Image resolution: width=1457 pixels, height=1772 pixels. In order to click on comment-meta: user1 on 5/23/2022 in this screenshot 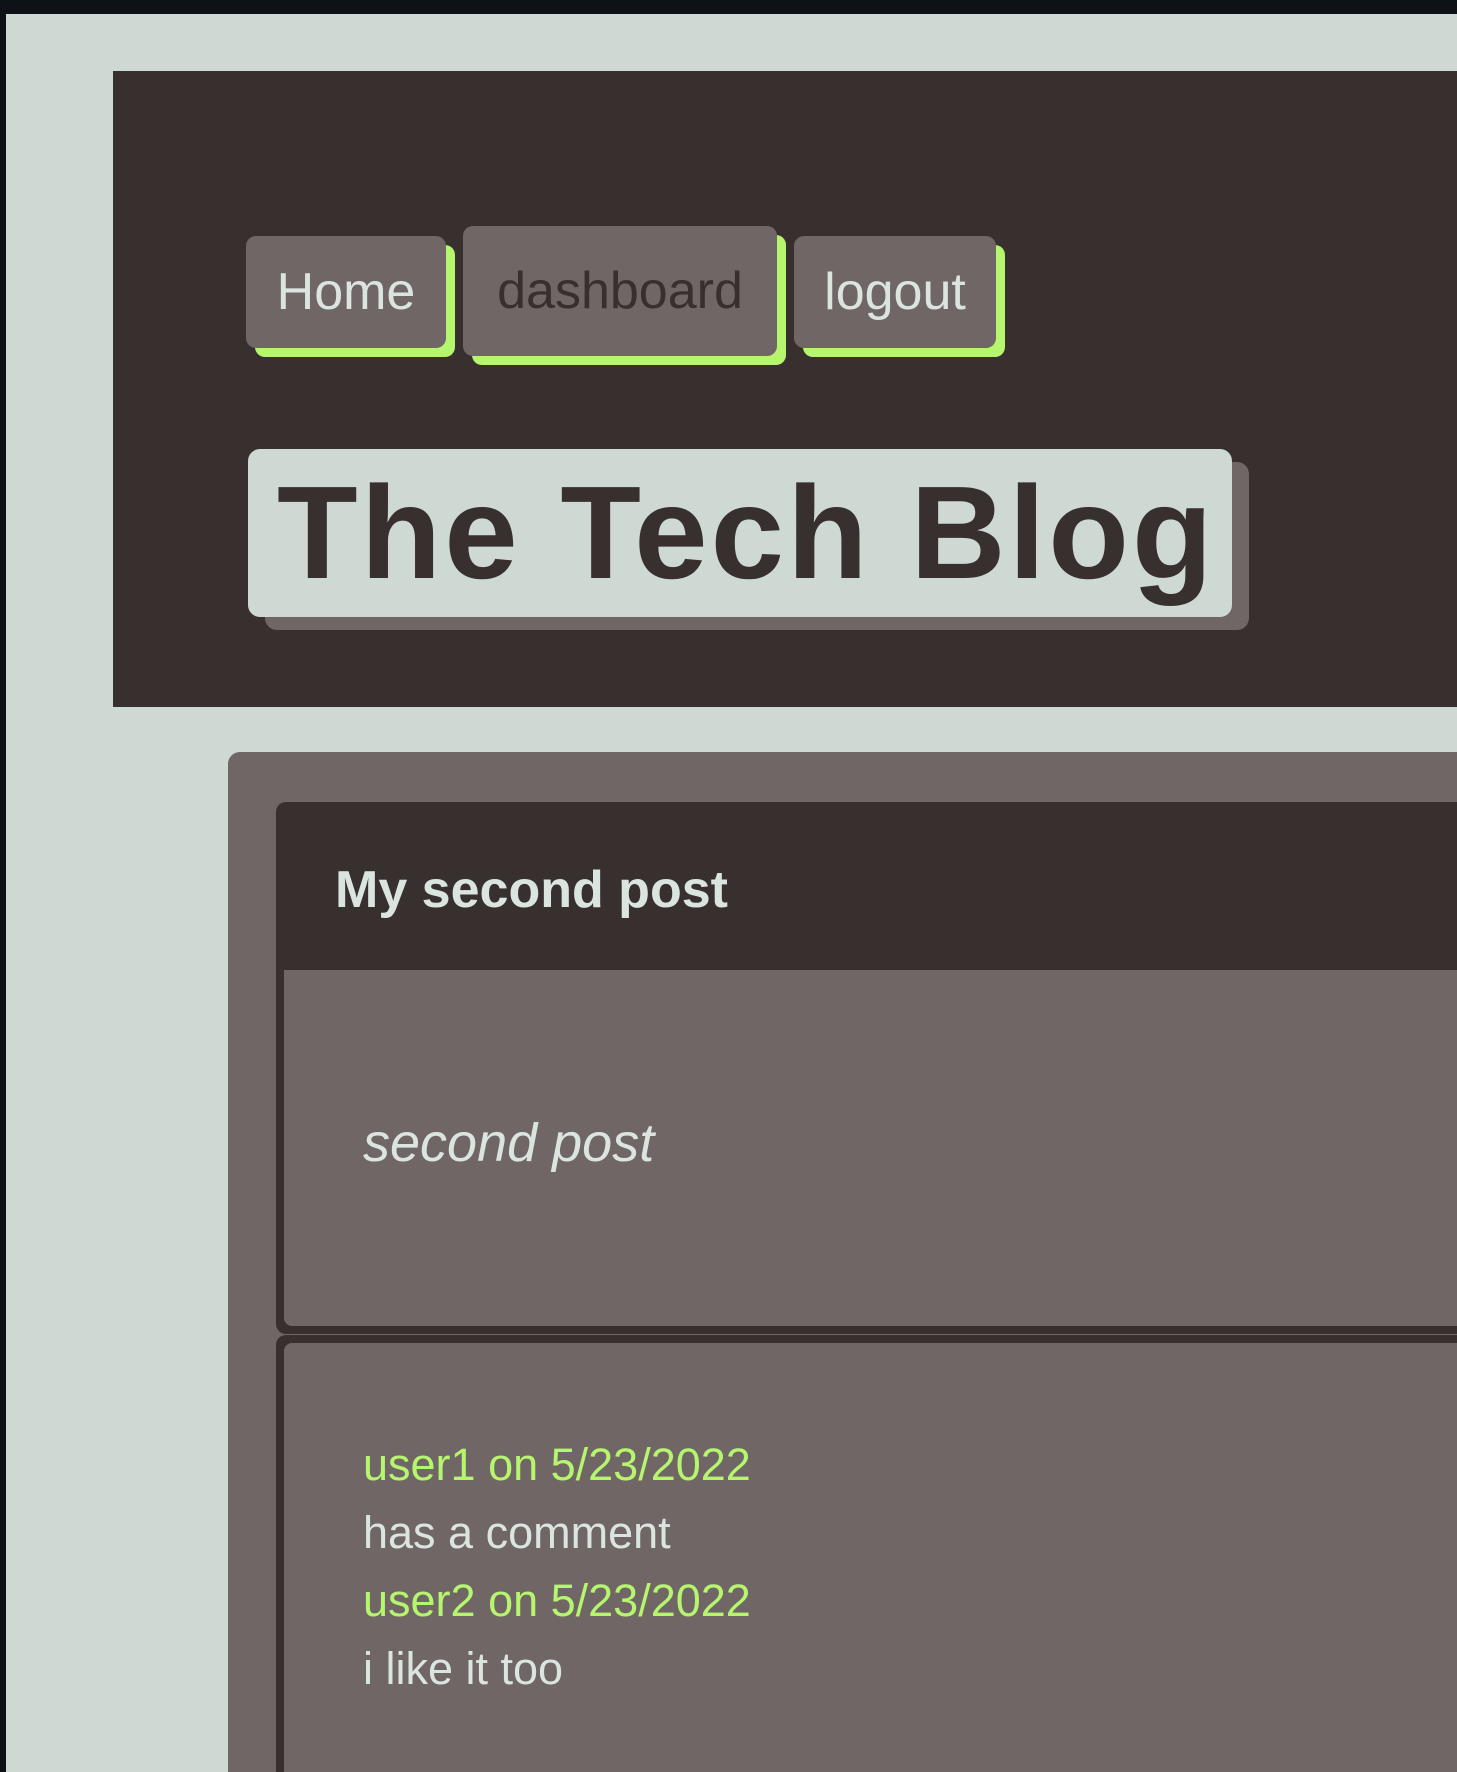, I will do `click(557, 1464)`.